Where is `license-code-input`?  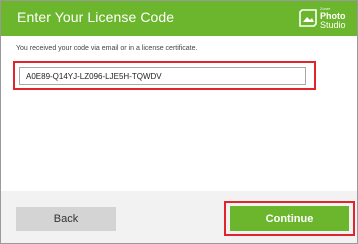
license-code-input is located at coordinates (162, 76).